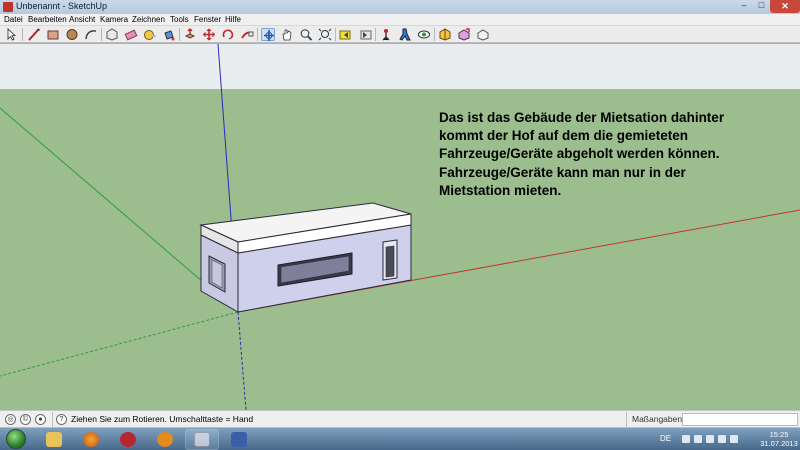  Describe the element at coordinates (190, 34) in the screenshot. I see `push-pull-icon` at that location.